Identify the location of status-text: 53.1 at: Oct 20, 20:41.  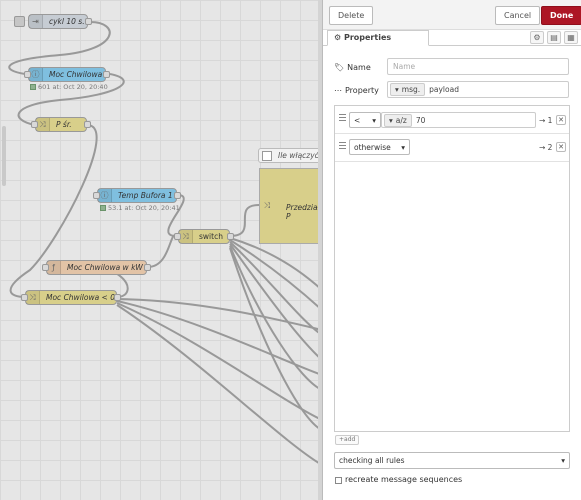
(144, 208).